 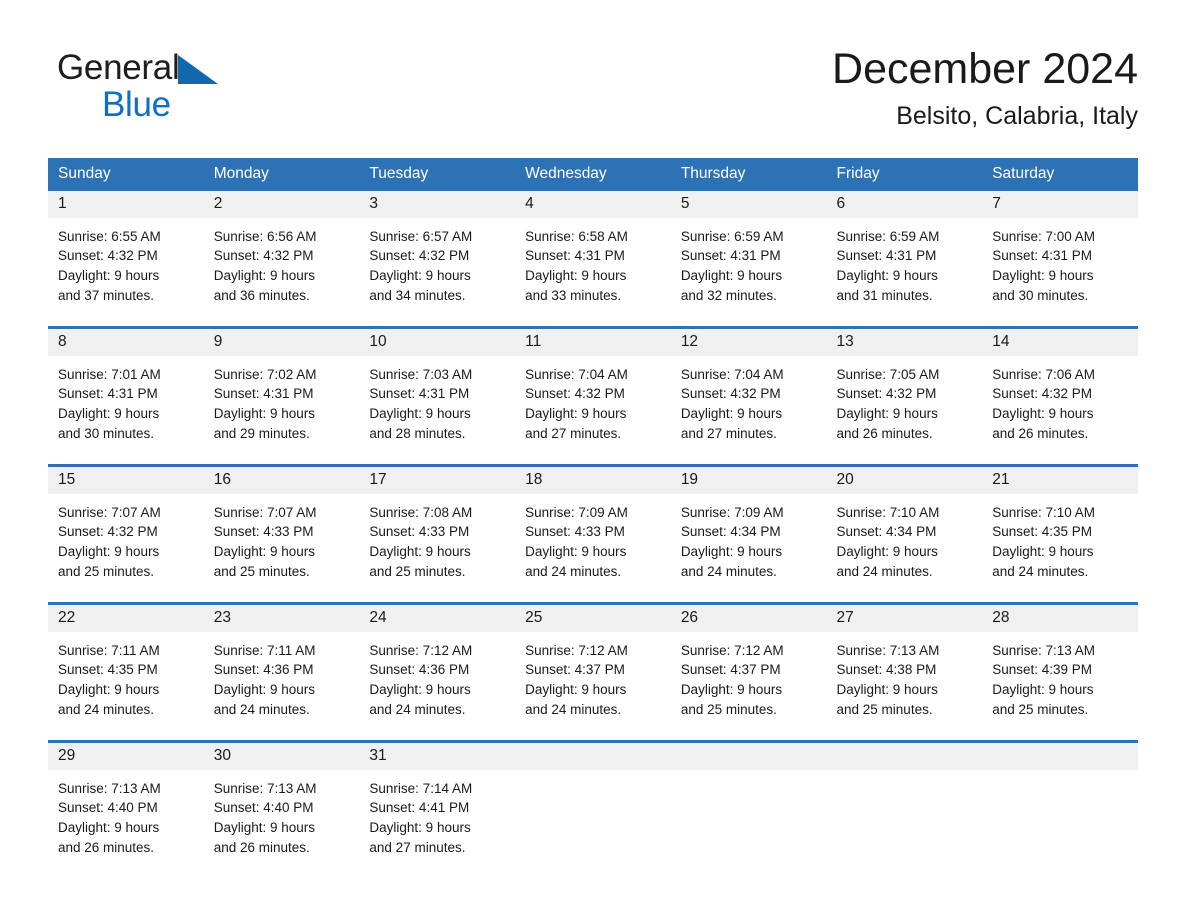 I want to click on daylight-text-line2: and 26 minutes., so click(x=884, y=433).